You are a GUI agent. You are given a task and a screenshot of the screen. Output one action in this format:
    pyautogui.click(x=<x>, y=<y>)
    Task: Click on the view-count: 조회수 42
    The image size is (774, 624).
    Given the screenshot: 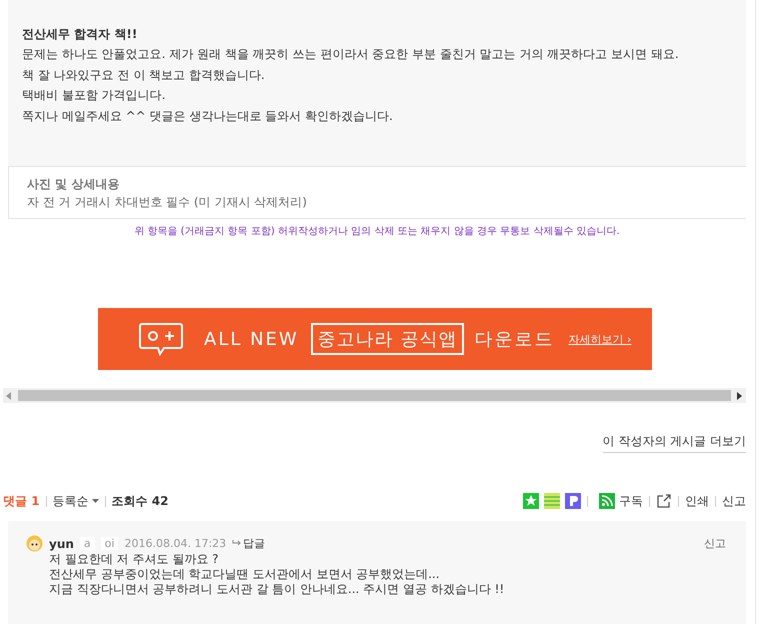 What is the action you would take?
    pyautogui.click(x=140, y=501)
    